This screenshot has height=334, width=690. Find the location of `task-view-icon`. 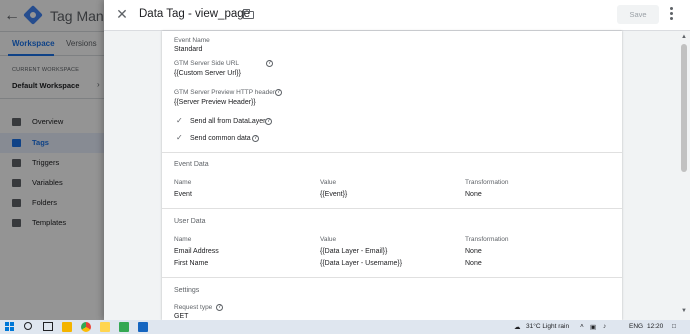

task-view-icon is located at coordinates (48, 326).